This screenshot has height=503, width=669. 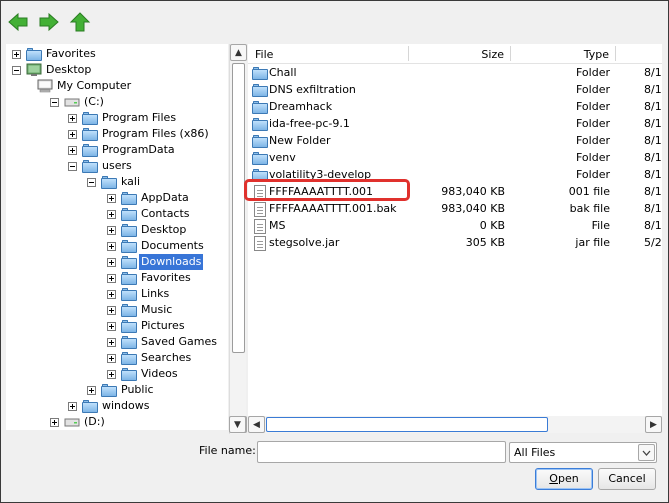 I want to click on tree-node: (C:), so click(x=117, y=102).